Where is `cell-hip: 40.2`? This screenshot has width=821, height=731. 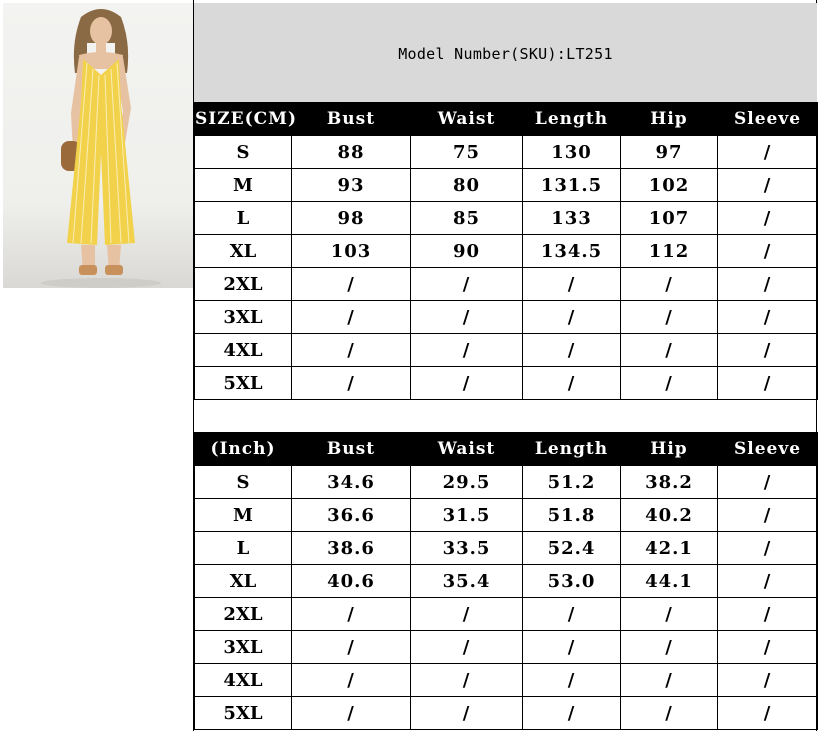
cell-hip: 40.2 is located at coordinates (669, 515).